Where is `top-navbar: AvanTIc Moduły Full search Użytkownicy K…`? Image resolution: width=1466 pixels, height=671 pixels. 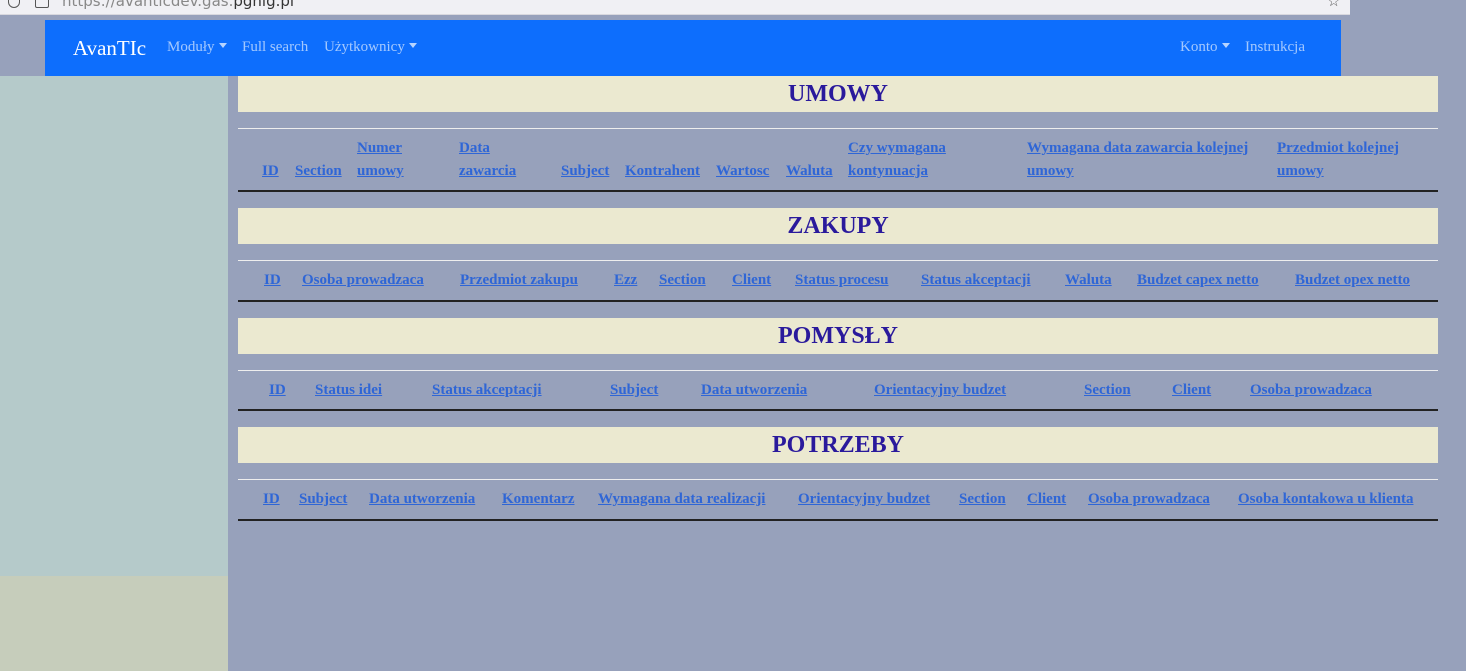 top-navbar: AvanTIc Moduły Full search Użytkownicy K… is located at coordinates (693, 48).